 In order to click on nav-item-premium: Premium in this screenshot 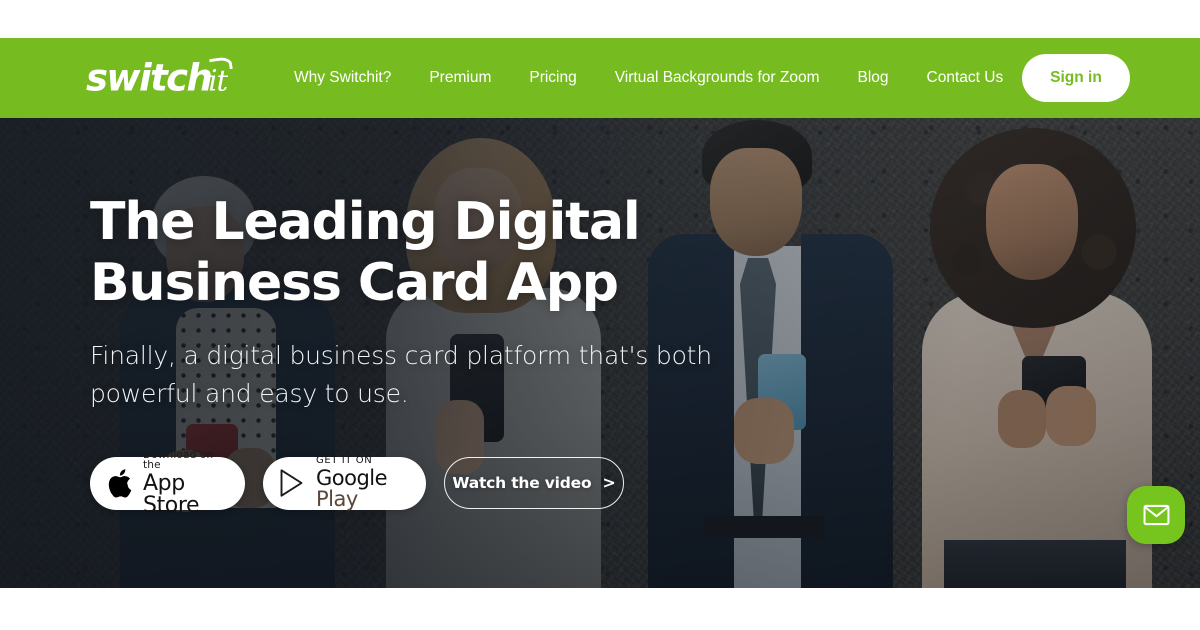, I will do `click(460, 78)`.